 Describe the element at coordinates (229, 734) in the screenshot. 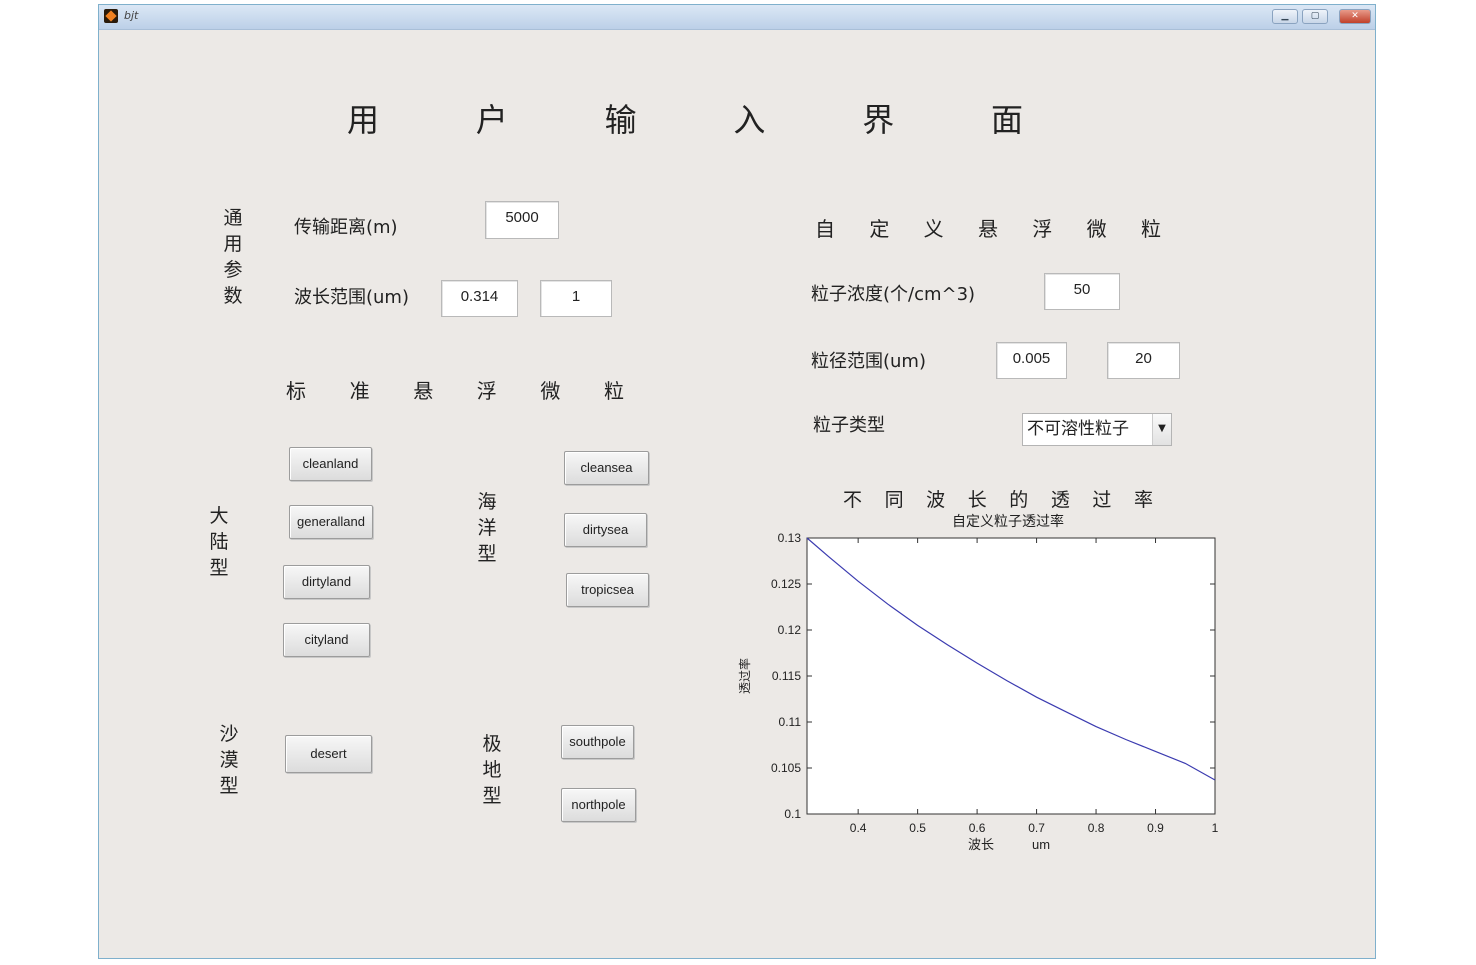

I see `label-char: 沙` at that location.